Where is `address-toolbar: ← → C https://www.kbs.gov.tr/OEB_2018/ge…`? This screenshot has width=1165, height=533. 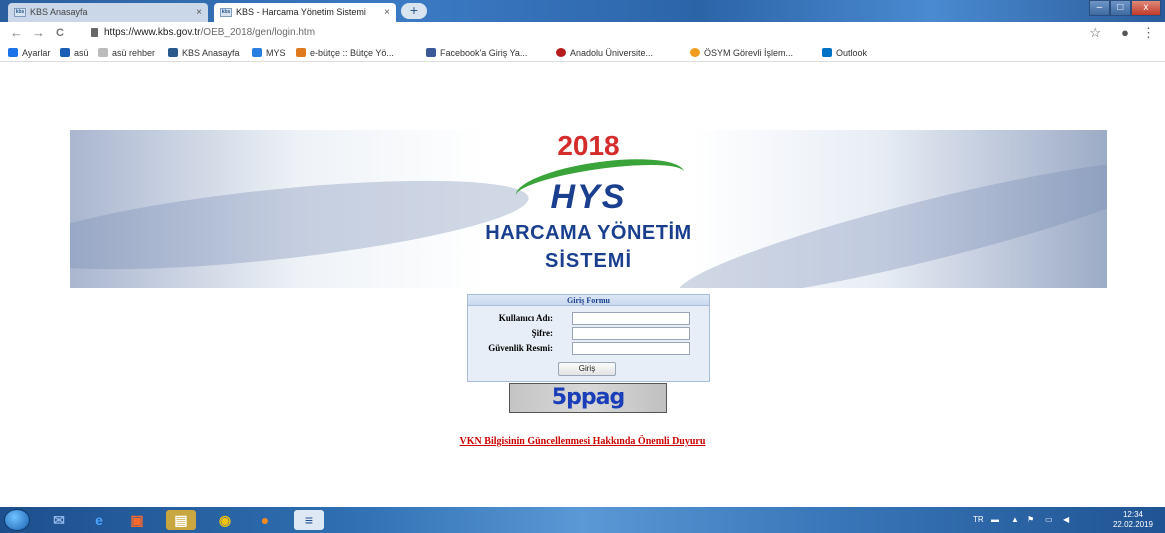
address-toolbar: ← → C https://www.kbs.gov.tr/OEB_2018/ge… is located at coordinates (582, 33).